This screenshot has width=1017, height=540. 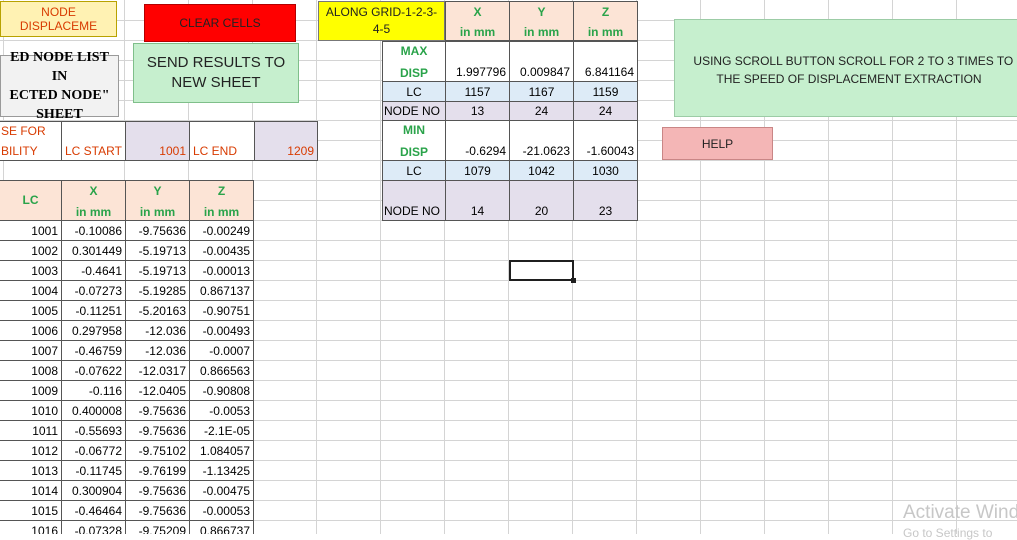 I want to click on table-cell-z: 0.866563, so click(x=221, y=370).